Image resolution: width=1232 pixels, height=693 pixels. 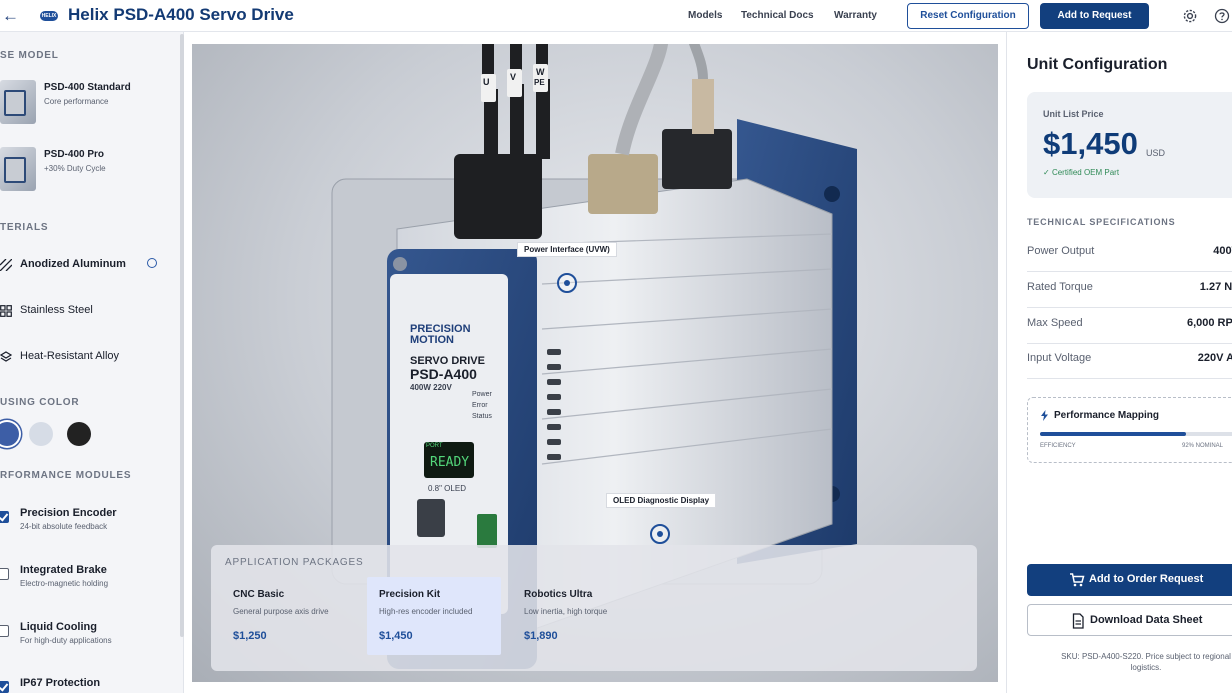 What do you see at coordinates (1214, 358) in the screenshot?
I see `spec-value: 220V AC` at bounding box center [1214, 358].